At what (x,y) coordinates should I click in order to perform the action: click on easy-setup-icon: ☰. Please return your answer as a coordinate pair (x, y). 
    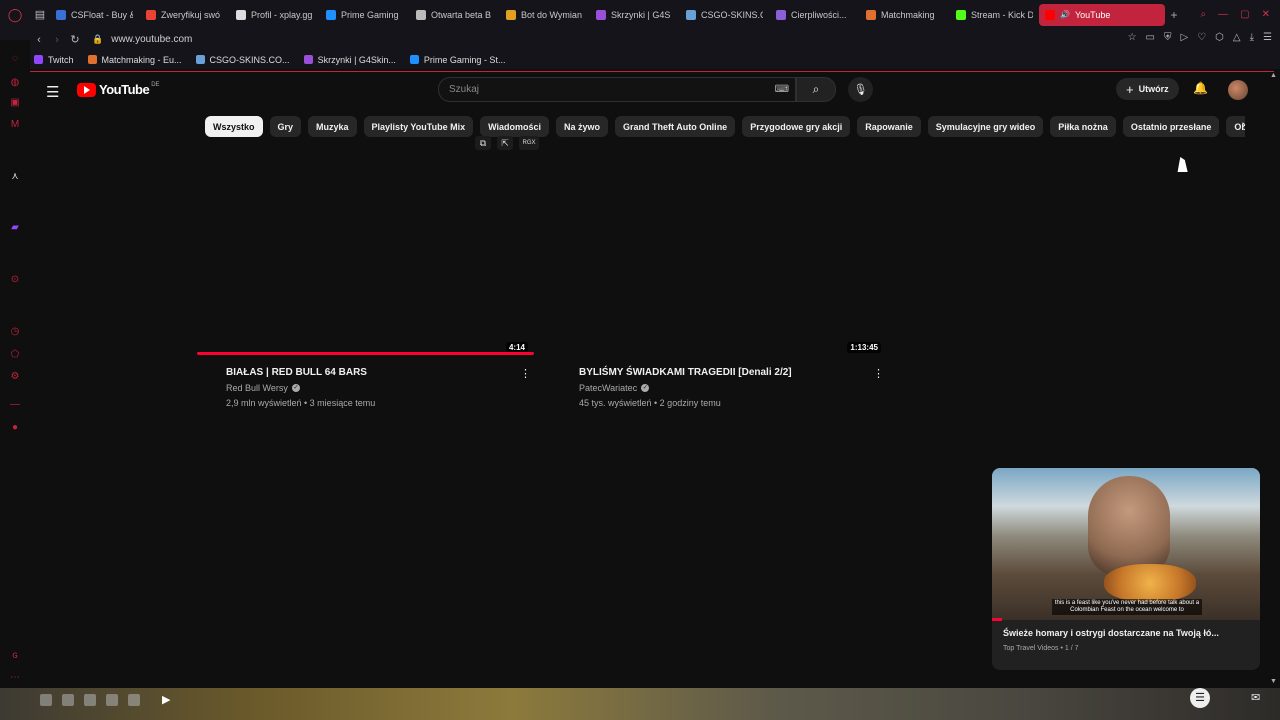
    Looking at the image, I should click on (1267, 37).